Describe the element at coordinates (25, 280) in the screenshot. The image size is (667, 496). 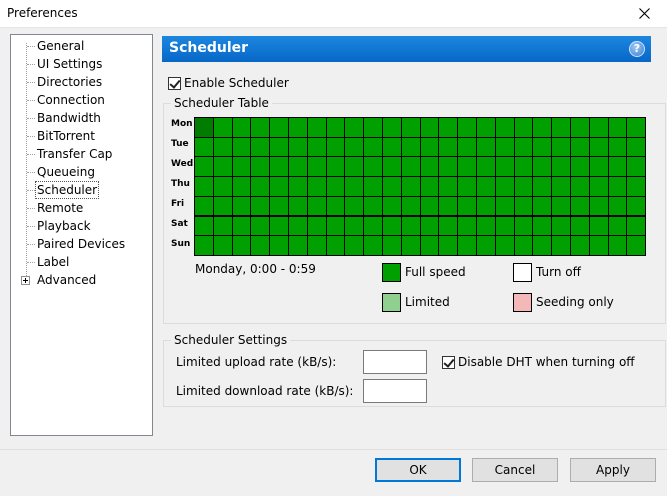
I see `expand-plus-icon` at that location.